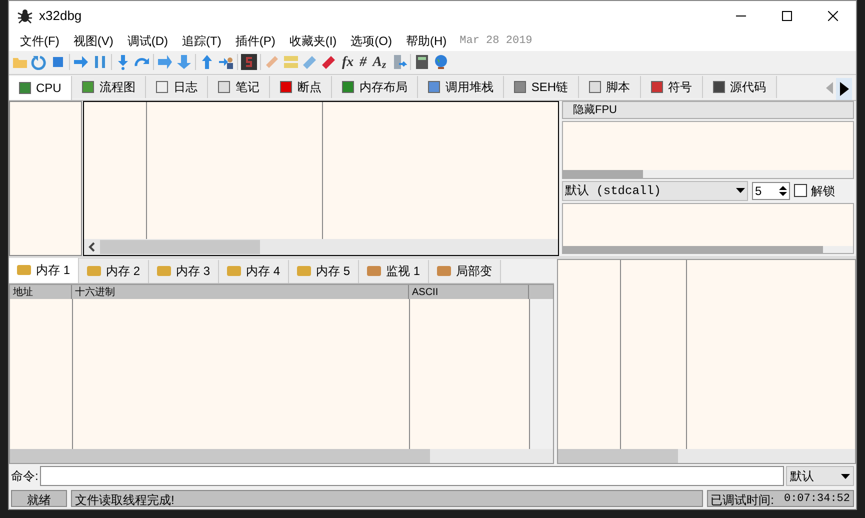 The image size is (865, 518). Describe the element at coordinates (771, 191) in the screenshot. I see `argument-count-spinbox: 5` at that location.